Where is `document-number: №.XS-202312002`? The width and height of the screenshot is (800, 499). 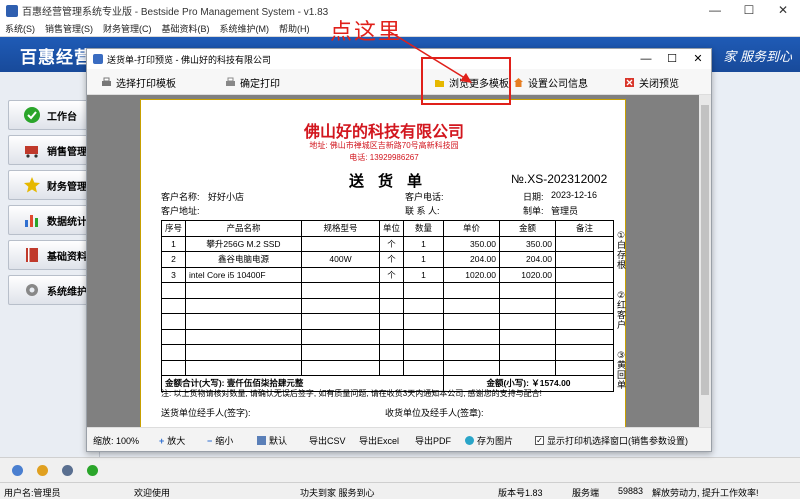
document-number: №.XS-202312002 is located at coordinates (559, 179).